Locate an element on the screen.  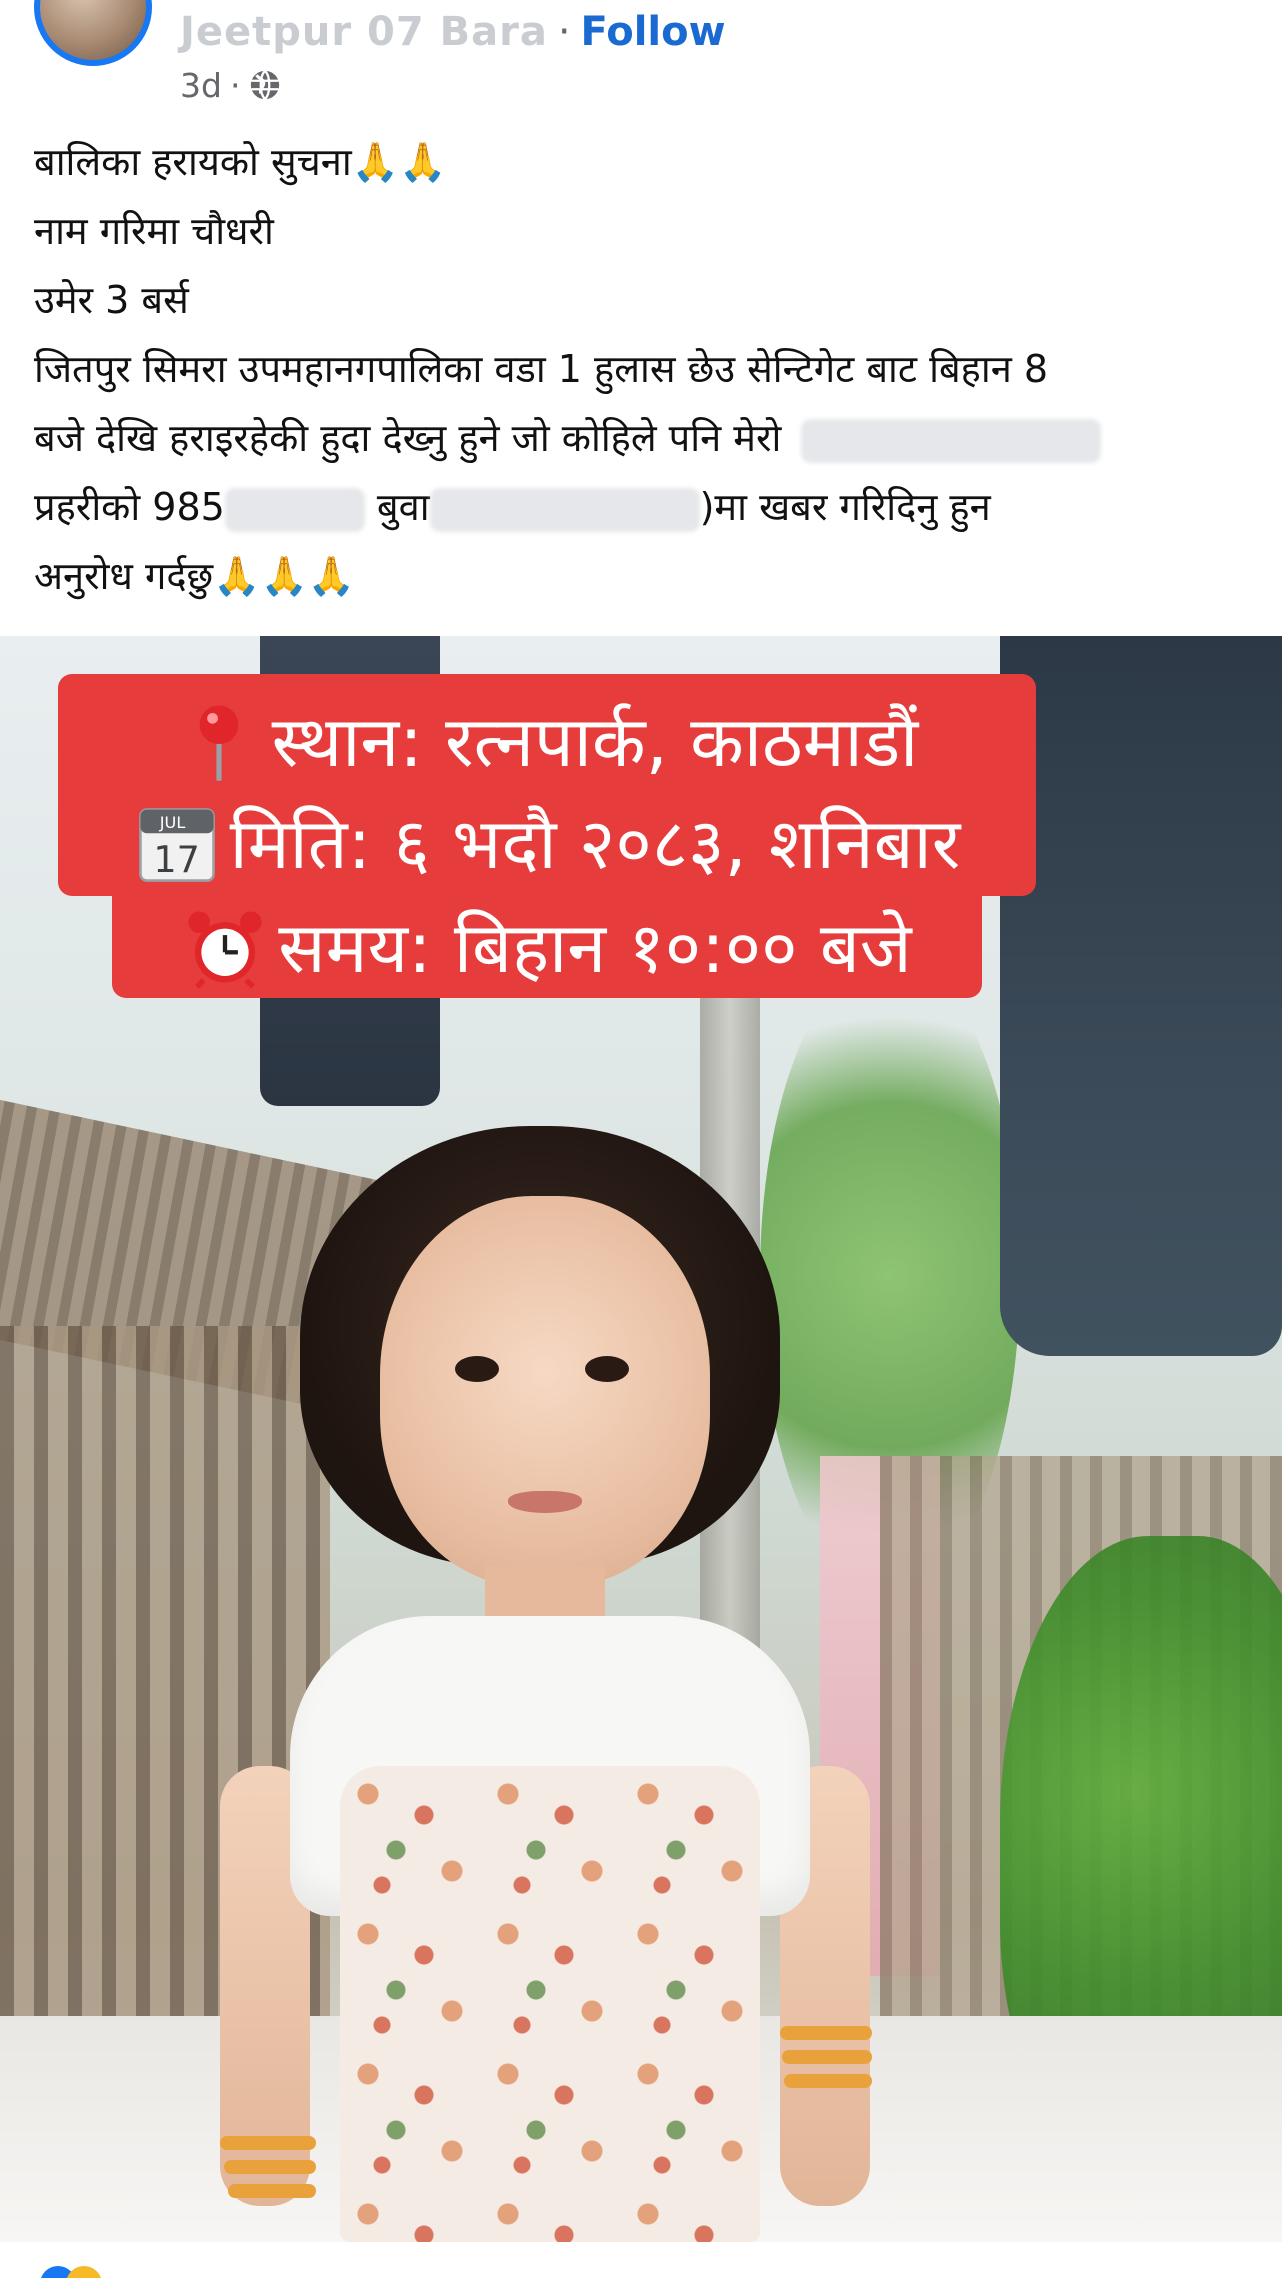
child-face is located at coordinates (545, 1391).